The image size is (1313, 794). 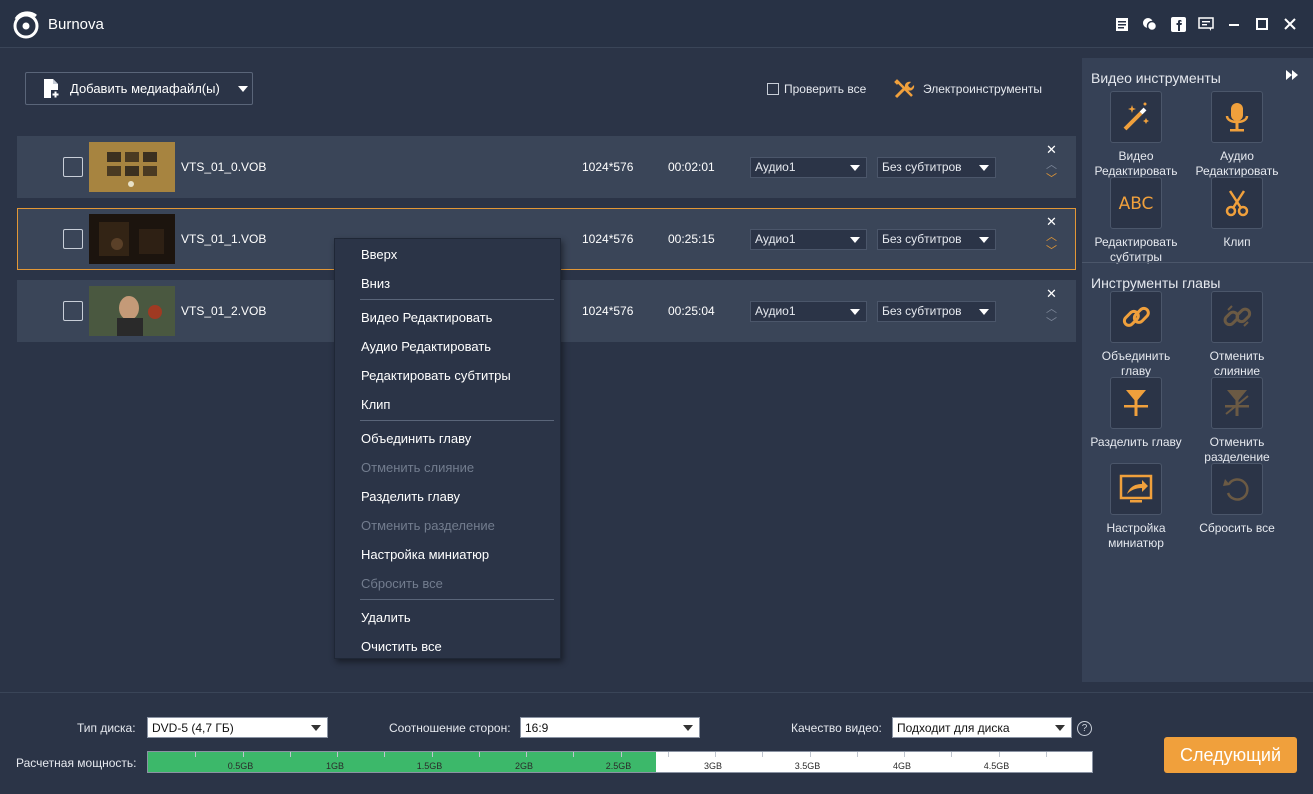 I want to click on maximize-icon, so click(x=1262, y=24).